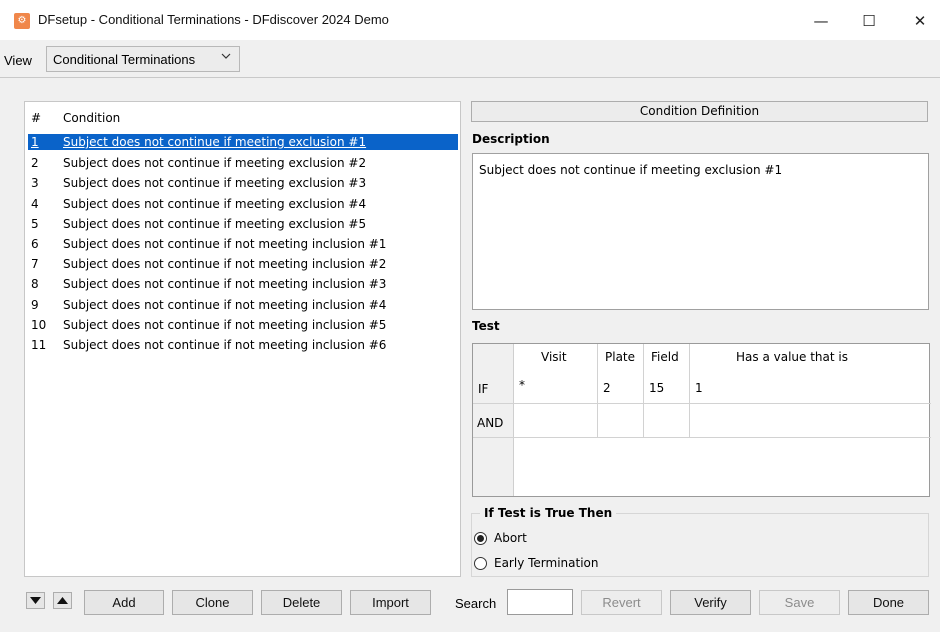 The image size is (940, 632). Describe the element at coordinates (656, 388) in the screenshot. I see `test-row-if-field: 15` at that location.